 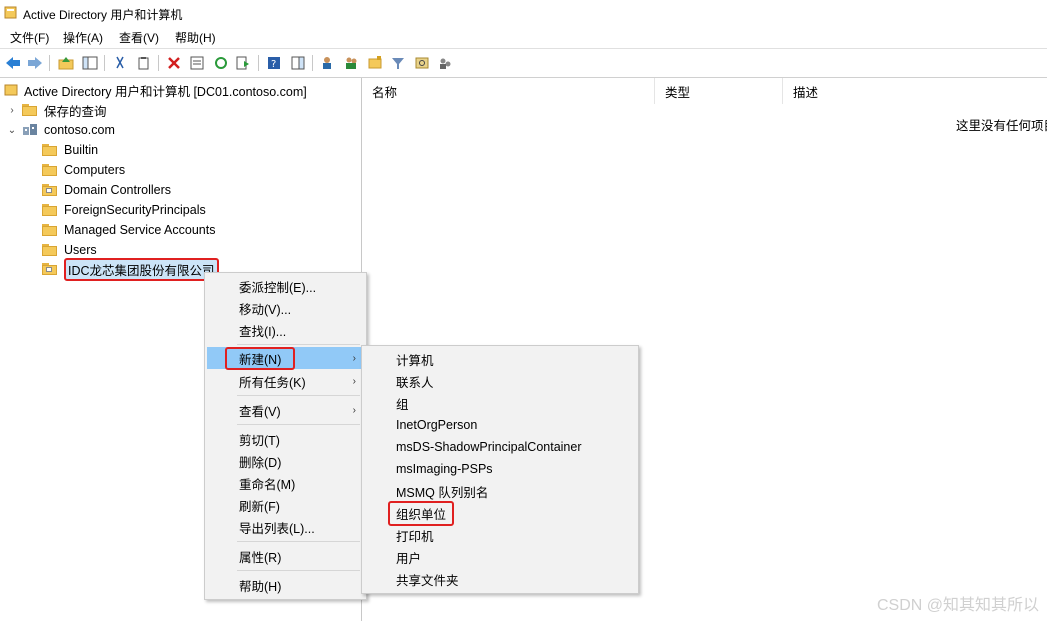 What do you see at coordinates (375, 63) in the screenshot?
I see `new-ou-icon` at bounding box center [375, 63].